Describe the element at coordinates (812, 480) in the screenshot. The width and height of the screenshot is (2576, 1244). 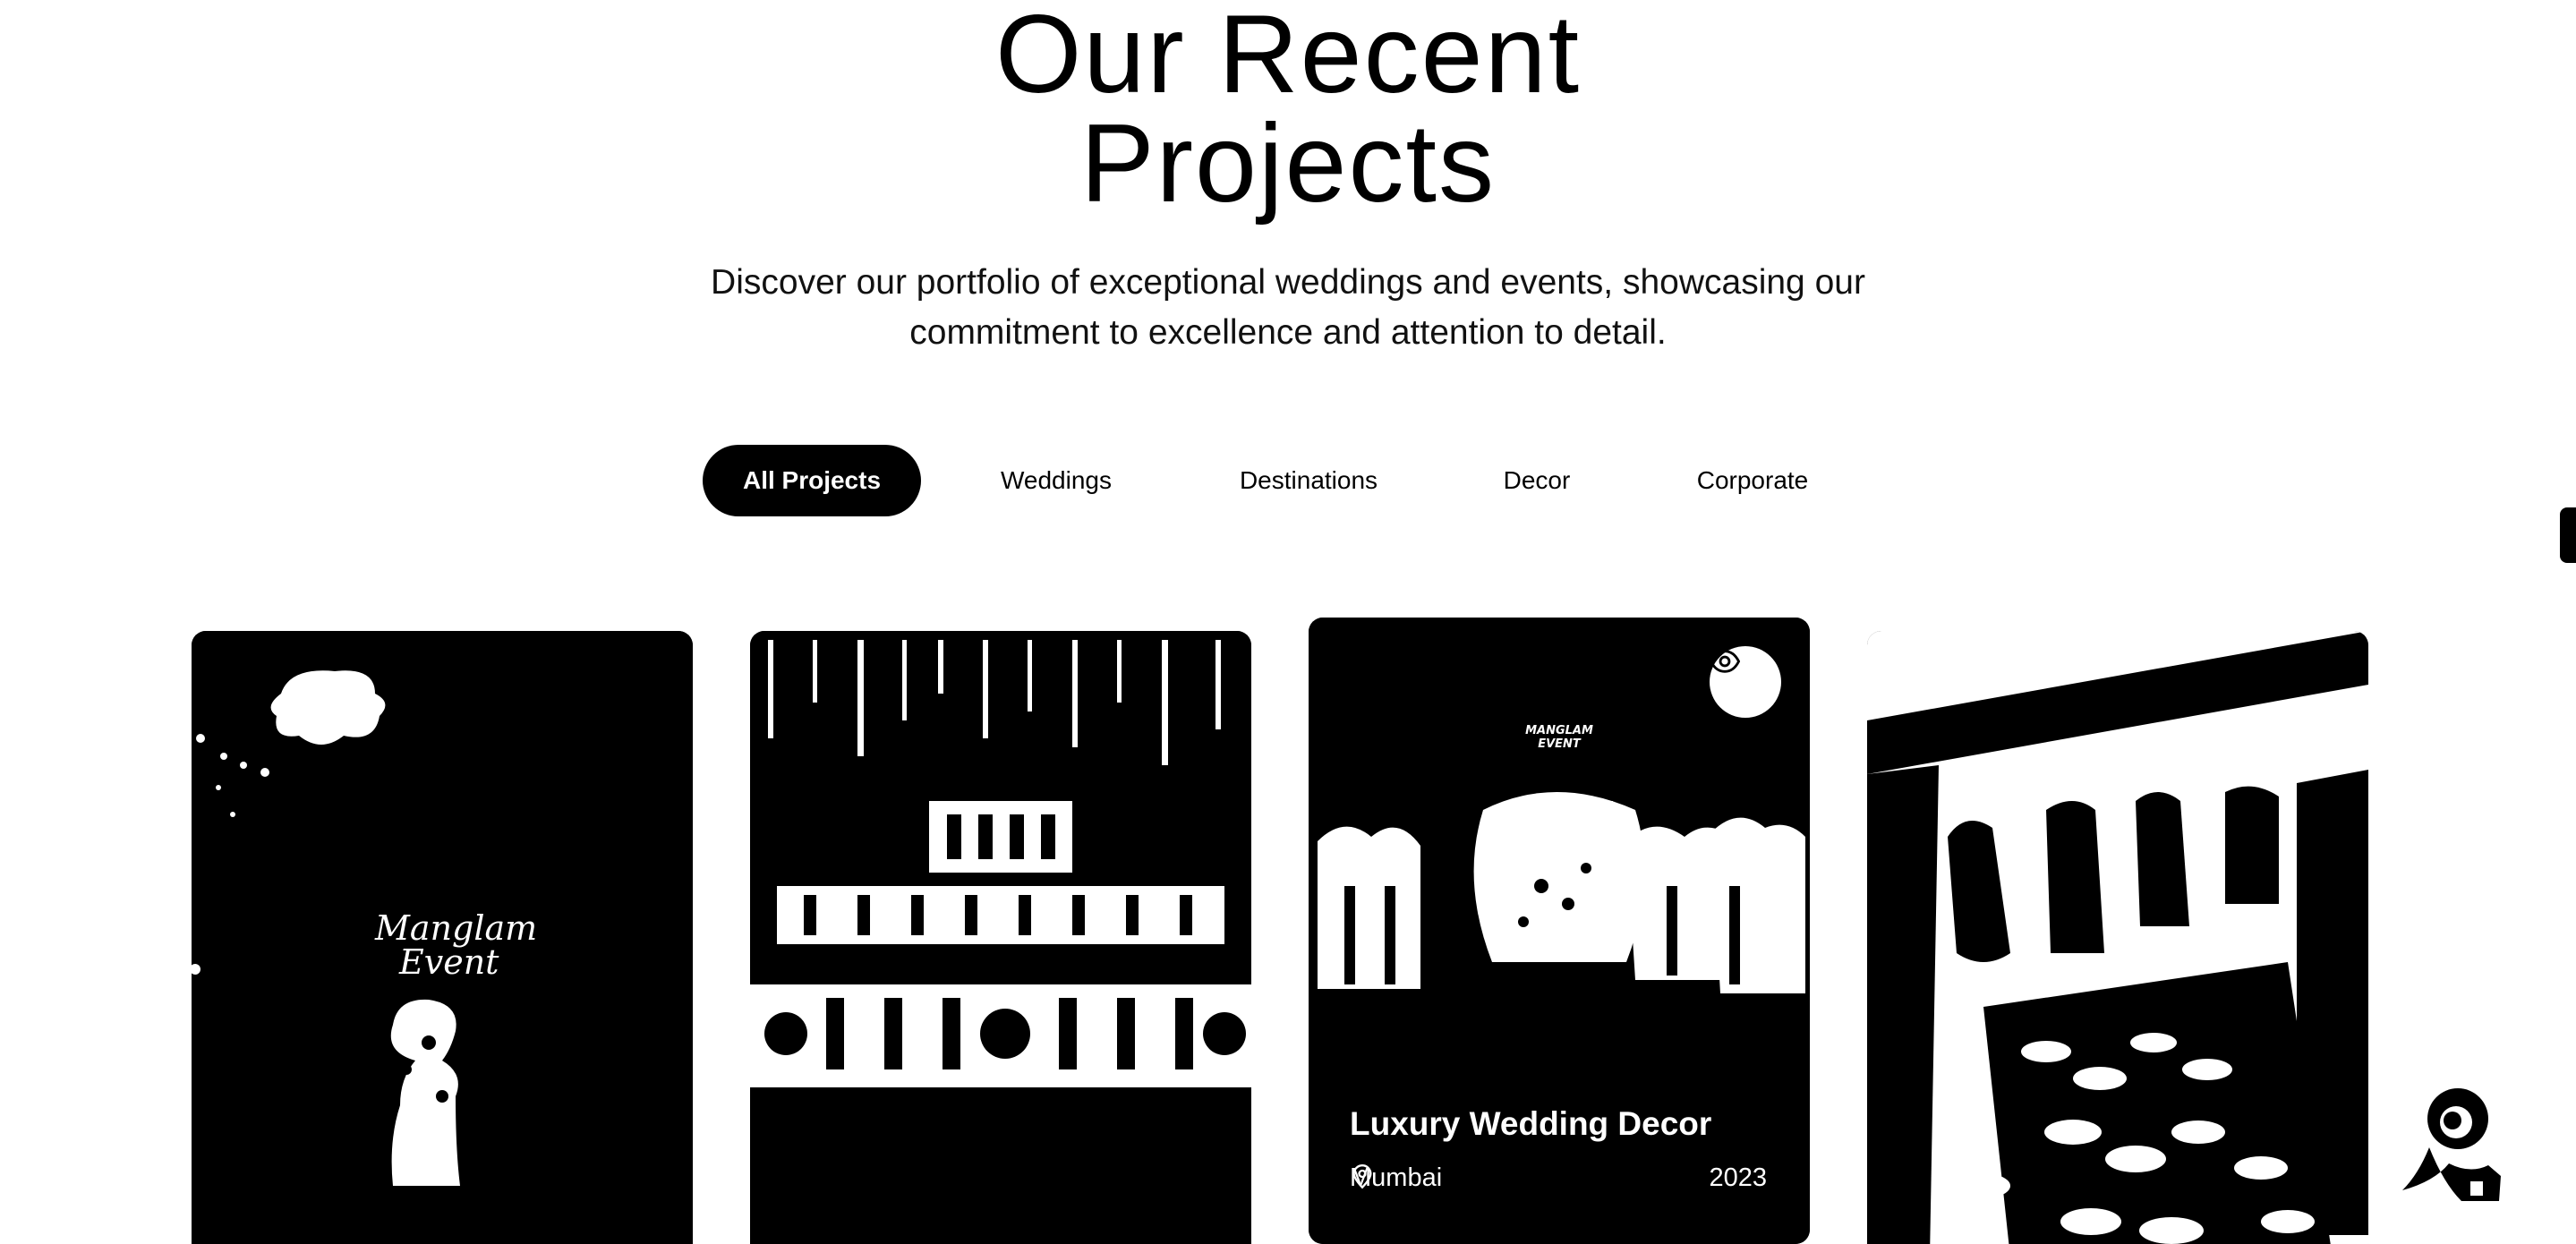
I see `filter-all-projects: All Projects` at that location.